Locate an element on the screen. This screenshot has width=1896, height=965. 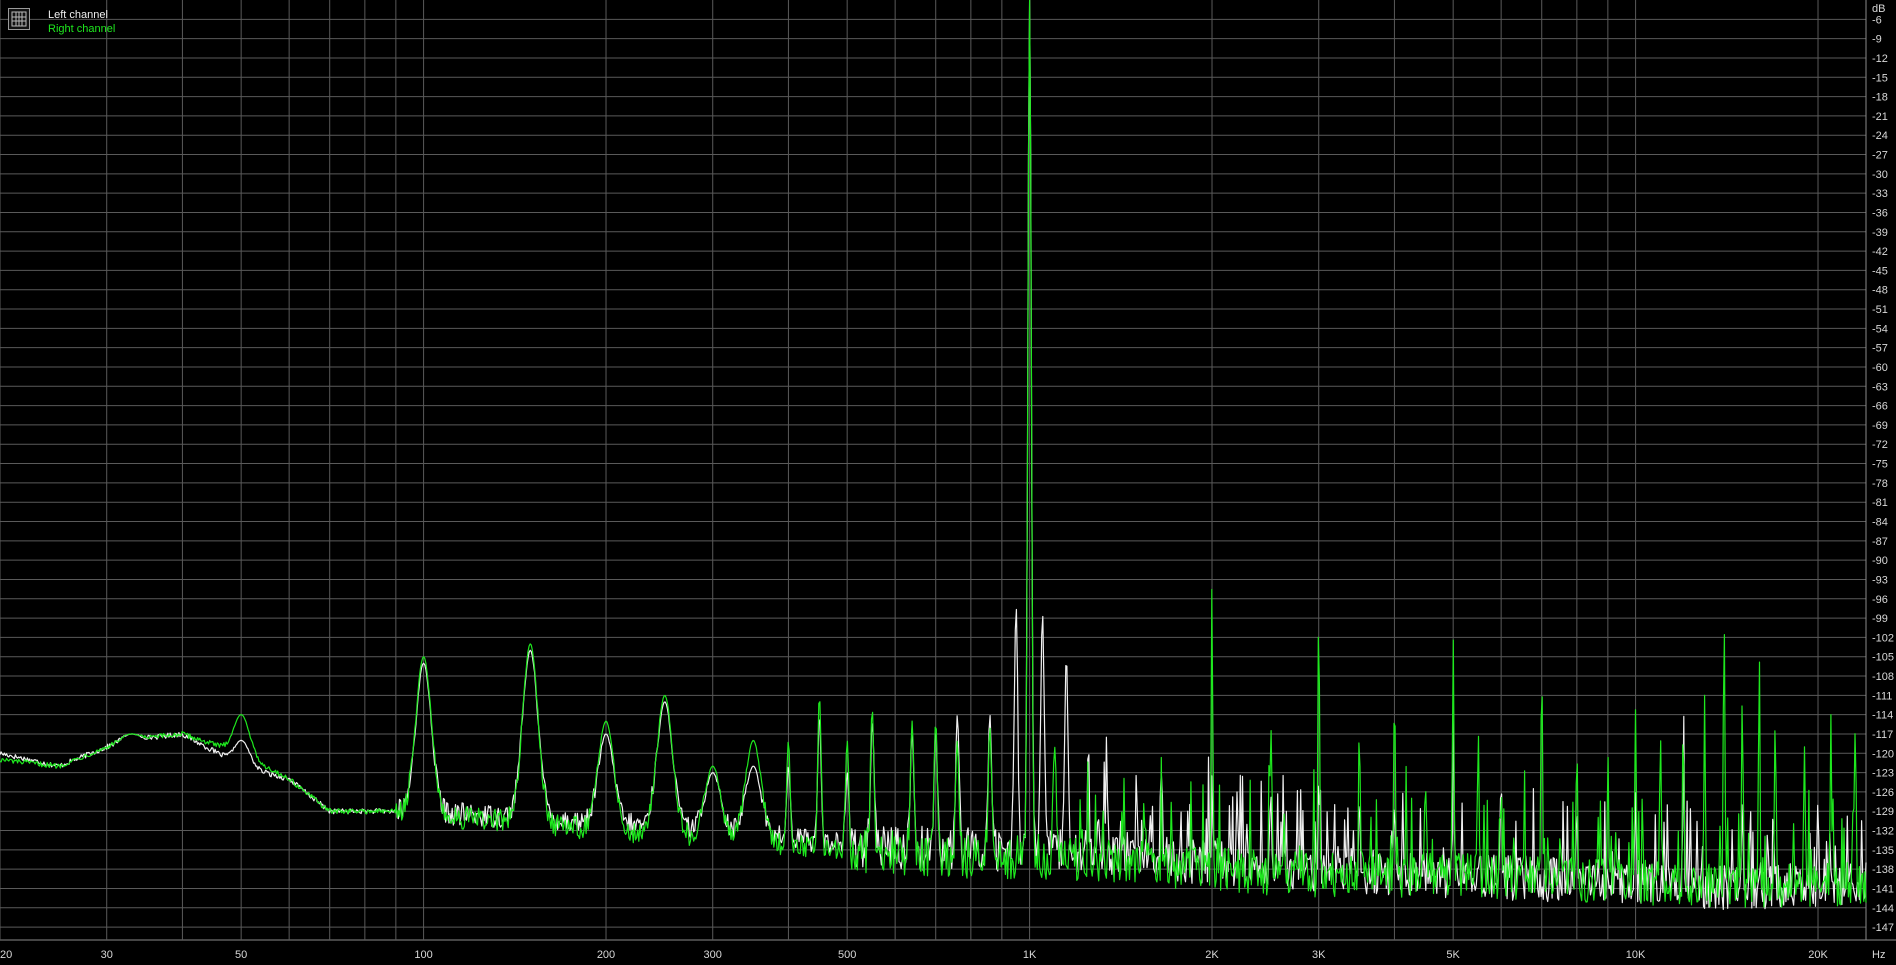
y-tick-label: -78 is located at coordinates (1880, 484).